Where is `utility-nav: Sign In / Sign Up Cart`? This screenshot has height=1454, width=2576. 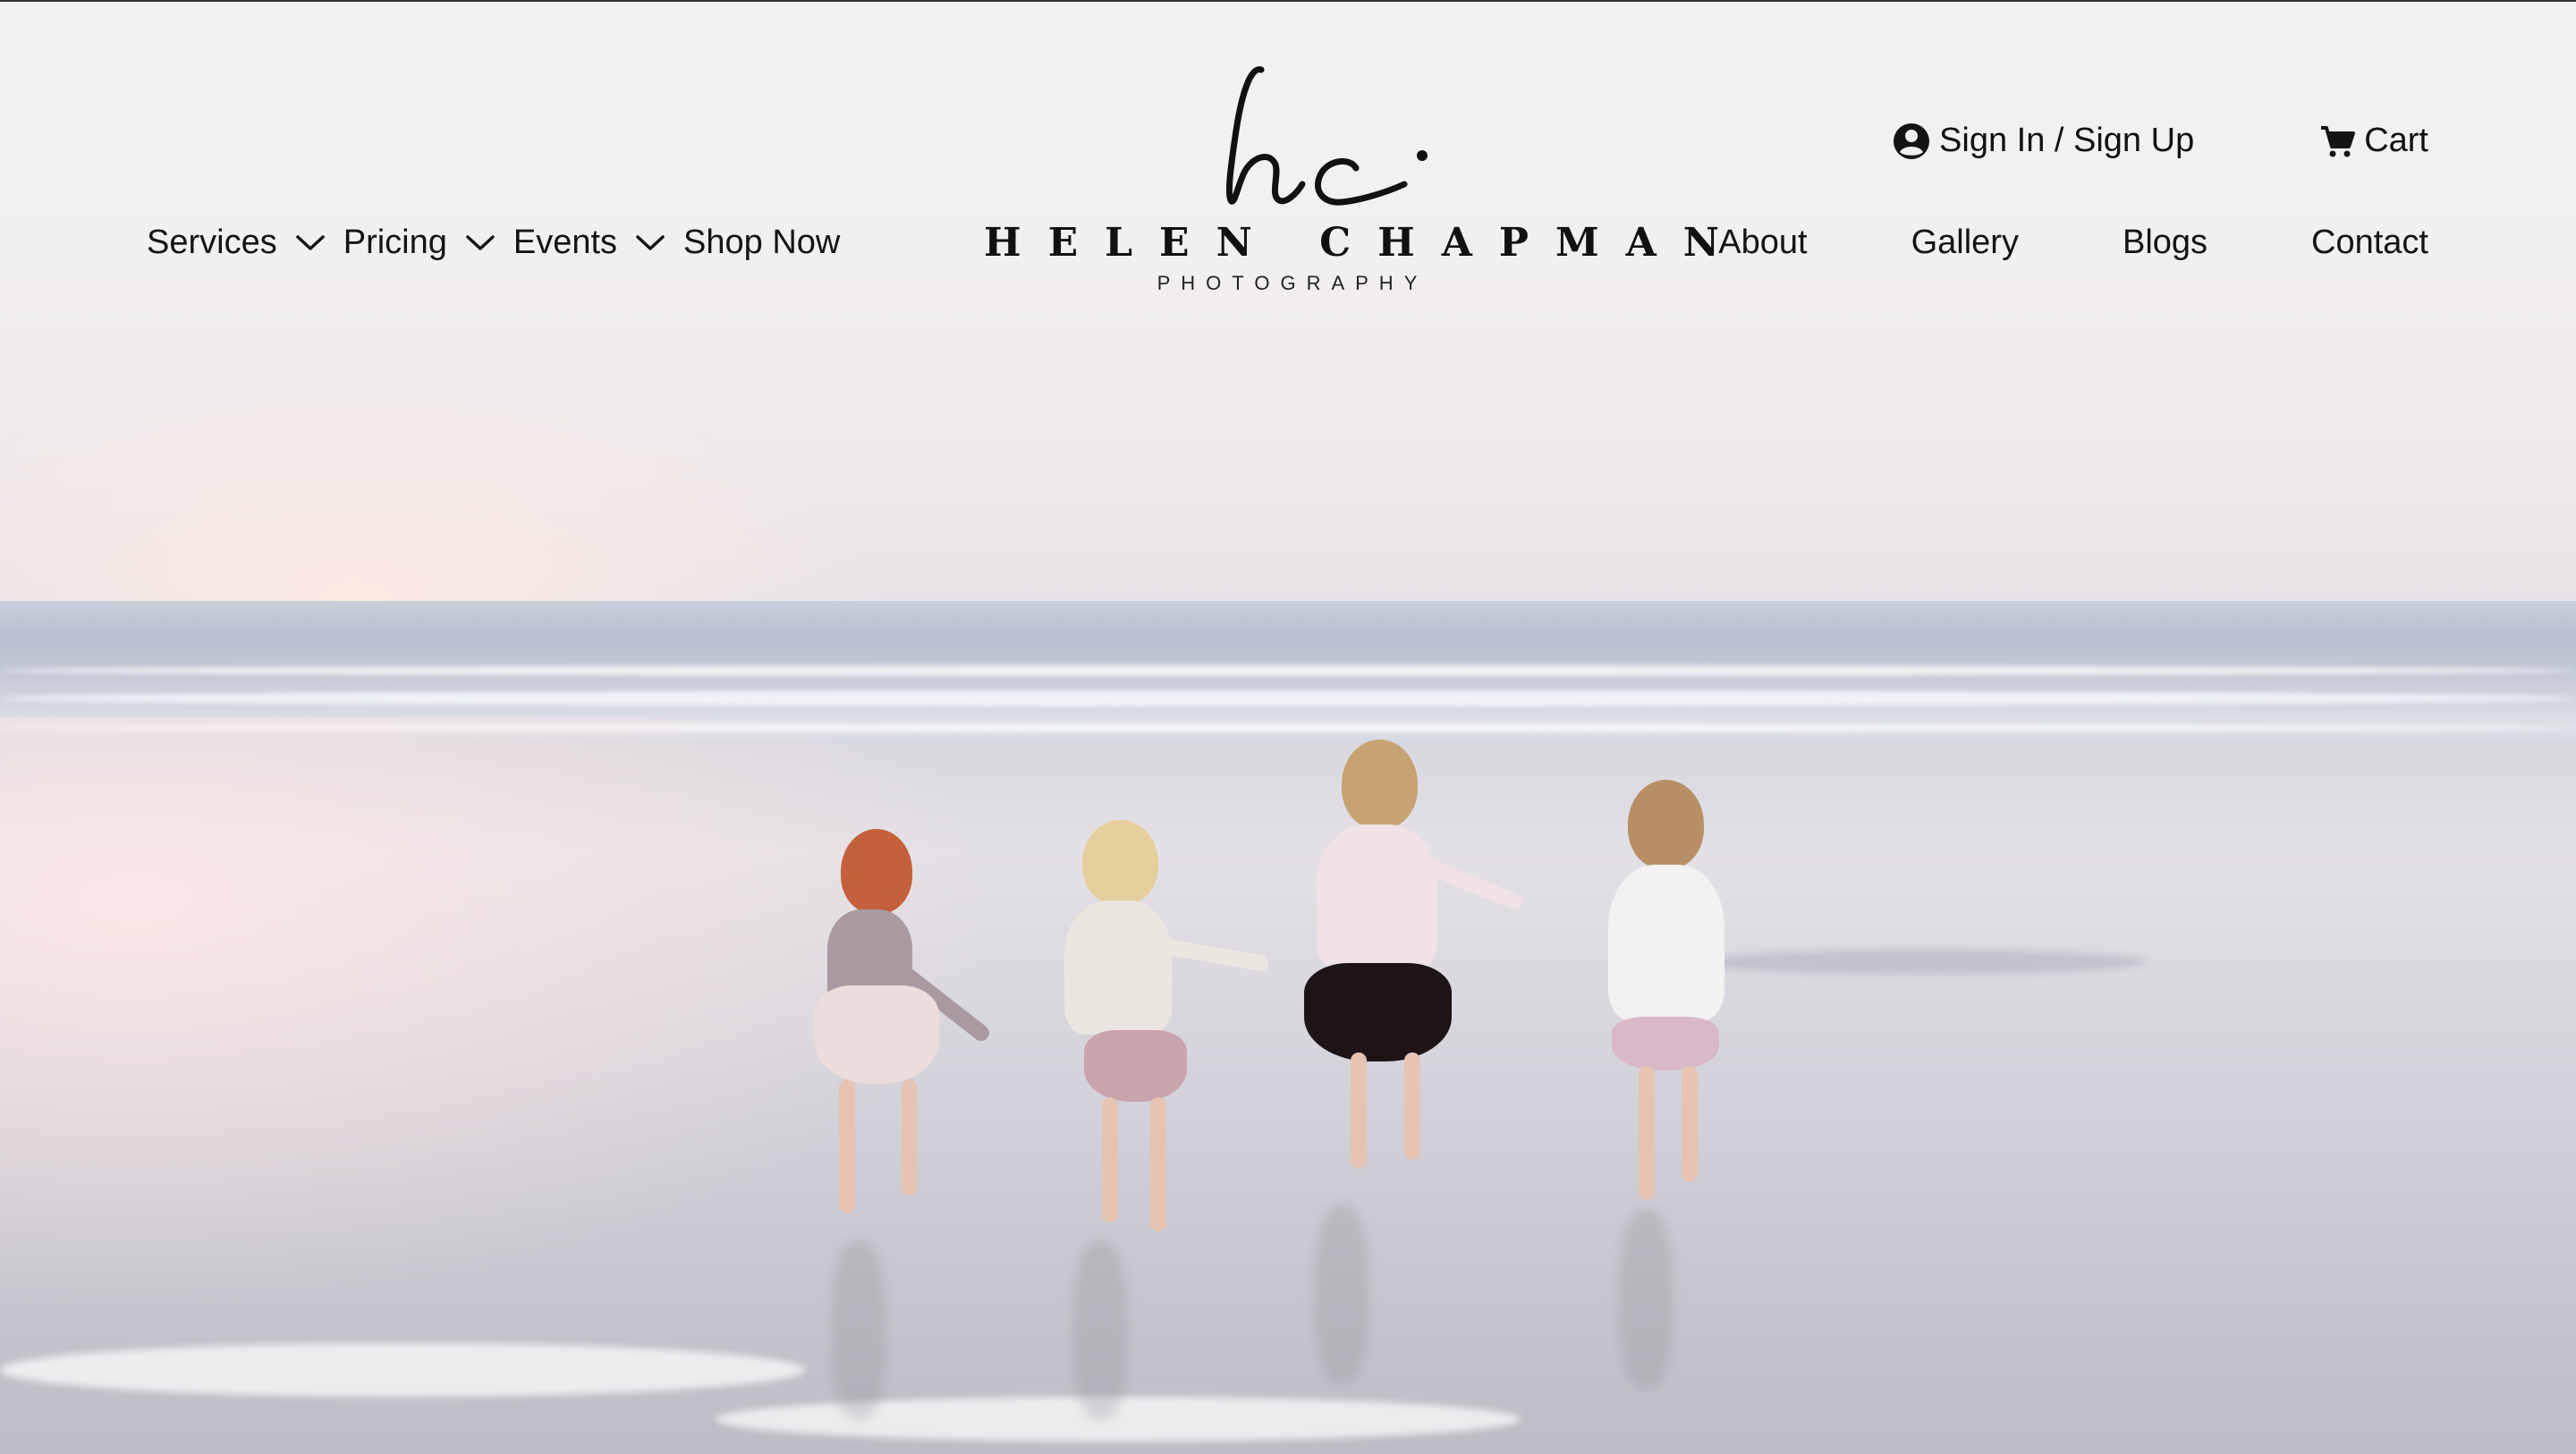 utility-nav: Sign In / Sign Up Cart is located at coordinates (2160, 141).